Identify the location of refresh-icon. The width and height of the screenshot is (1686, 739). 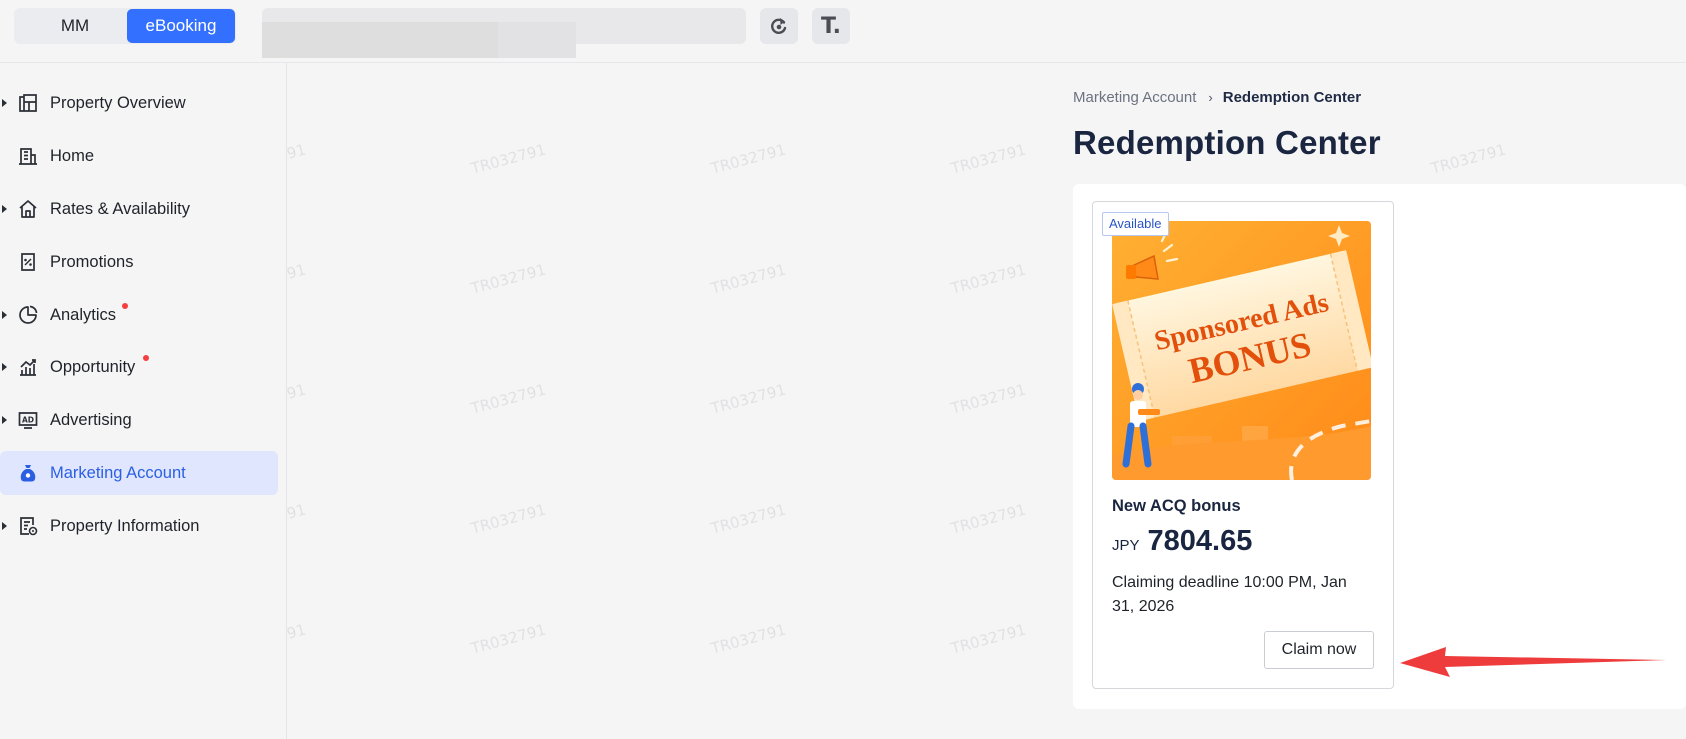
(779, 26).